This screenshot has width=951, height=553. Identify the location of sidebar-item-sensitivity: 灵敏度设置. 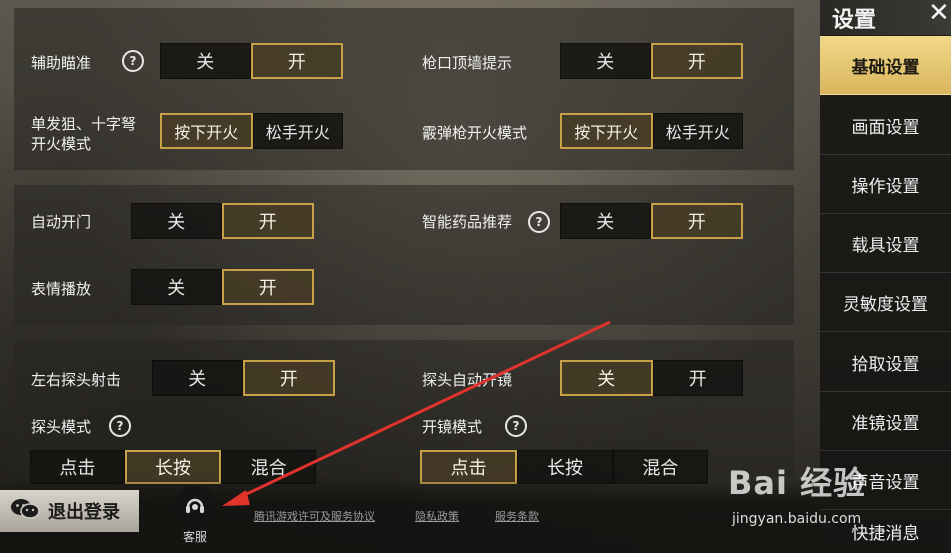
(885, 302).